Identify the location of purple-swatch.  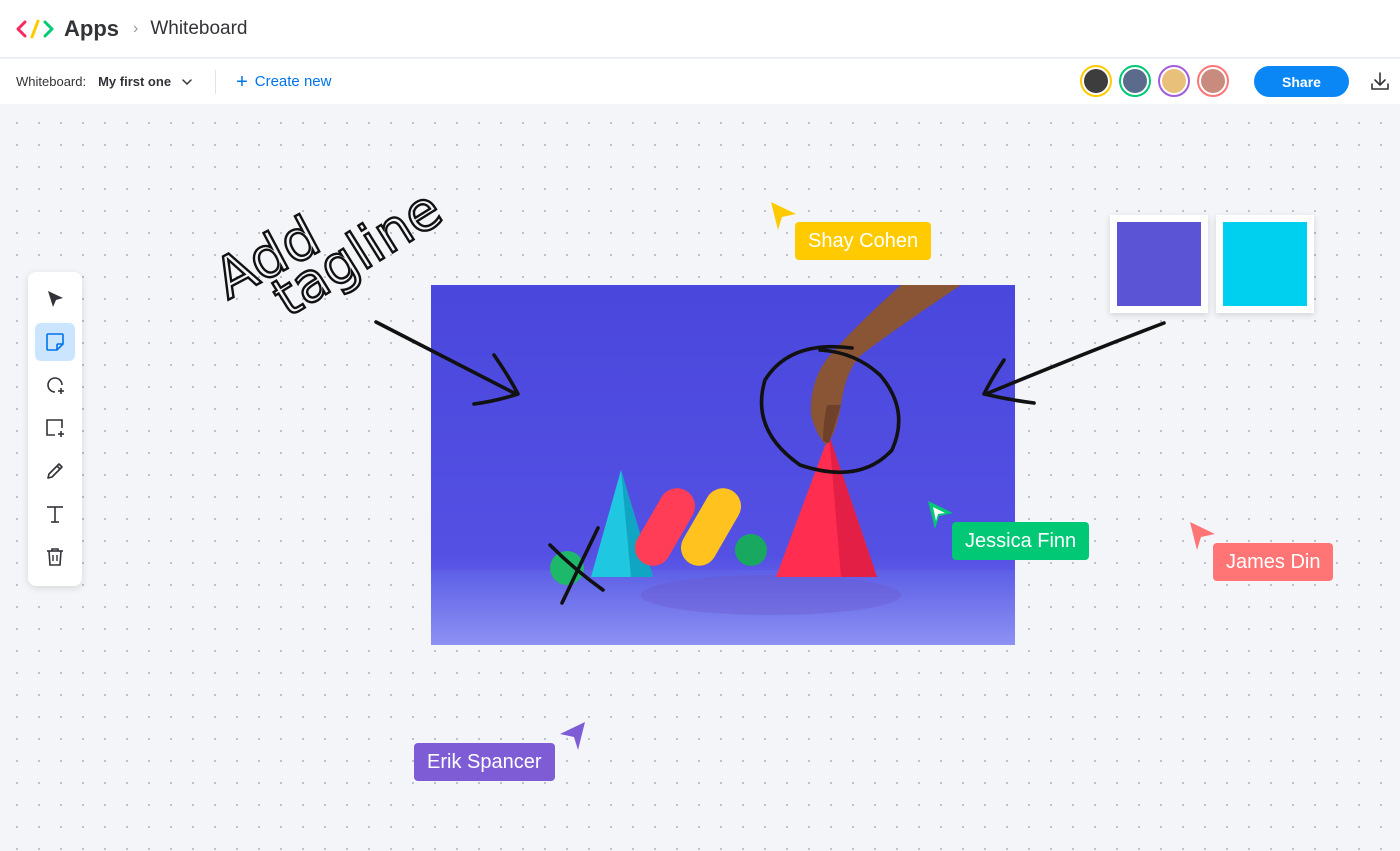
(1159, 264).